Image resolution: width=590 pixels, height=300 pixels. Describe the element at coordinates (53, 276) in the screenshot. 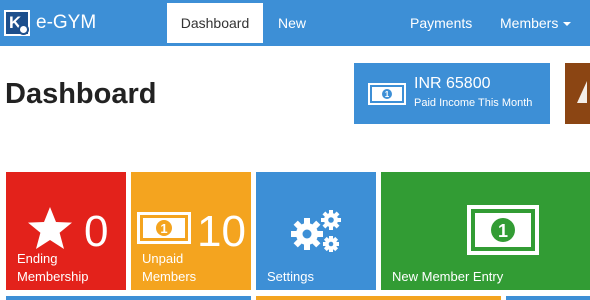

I see `tile-label-line2: Membership` at that location.